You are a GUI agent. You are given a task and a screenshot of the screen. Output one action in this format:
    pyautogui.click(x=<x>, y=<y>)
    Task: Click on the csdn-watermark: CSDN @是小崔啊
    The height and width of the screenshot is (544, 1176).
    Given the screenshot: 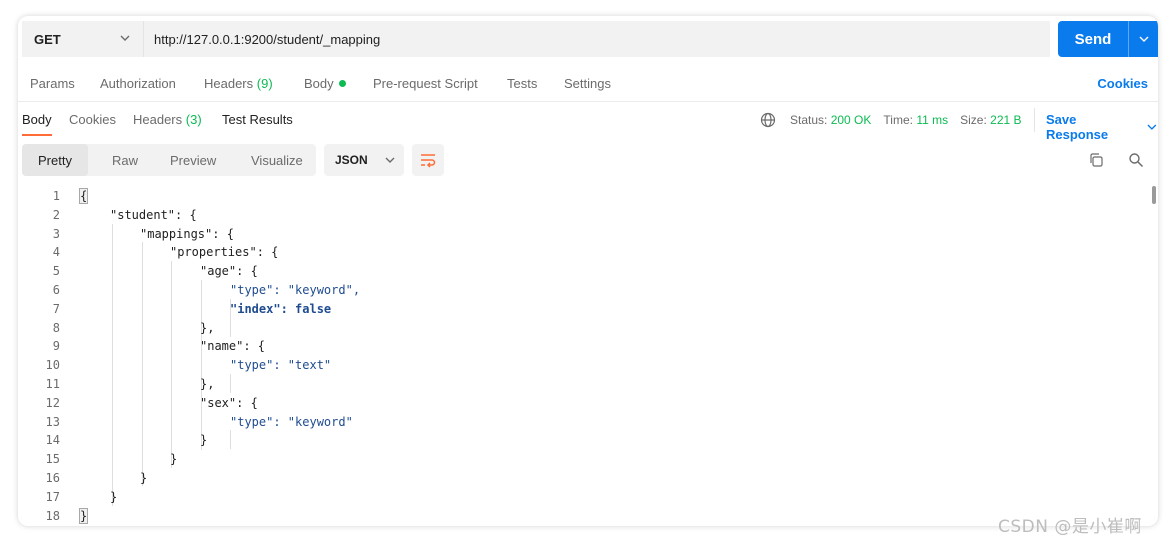 What is the action you would take?
    pyautogui.click(x=1070, y=527)
    